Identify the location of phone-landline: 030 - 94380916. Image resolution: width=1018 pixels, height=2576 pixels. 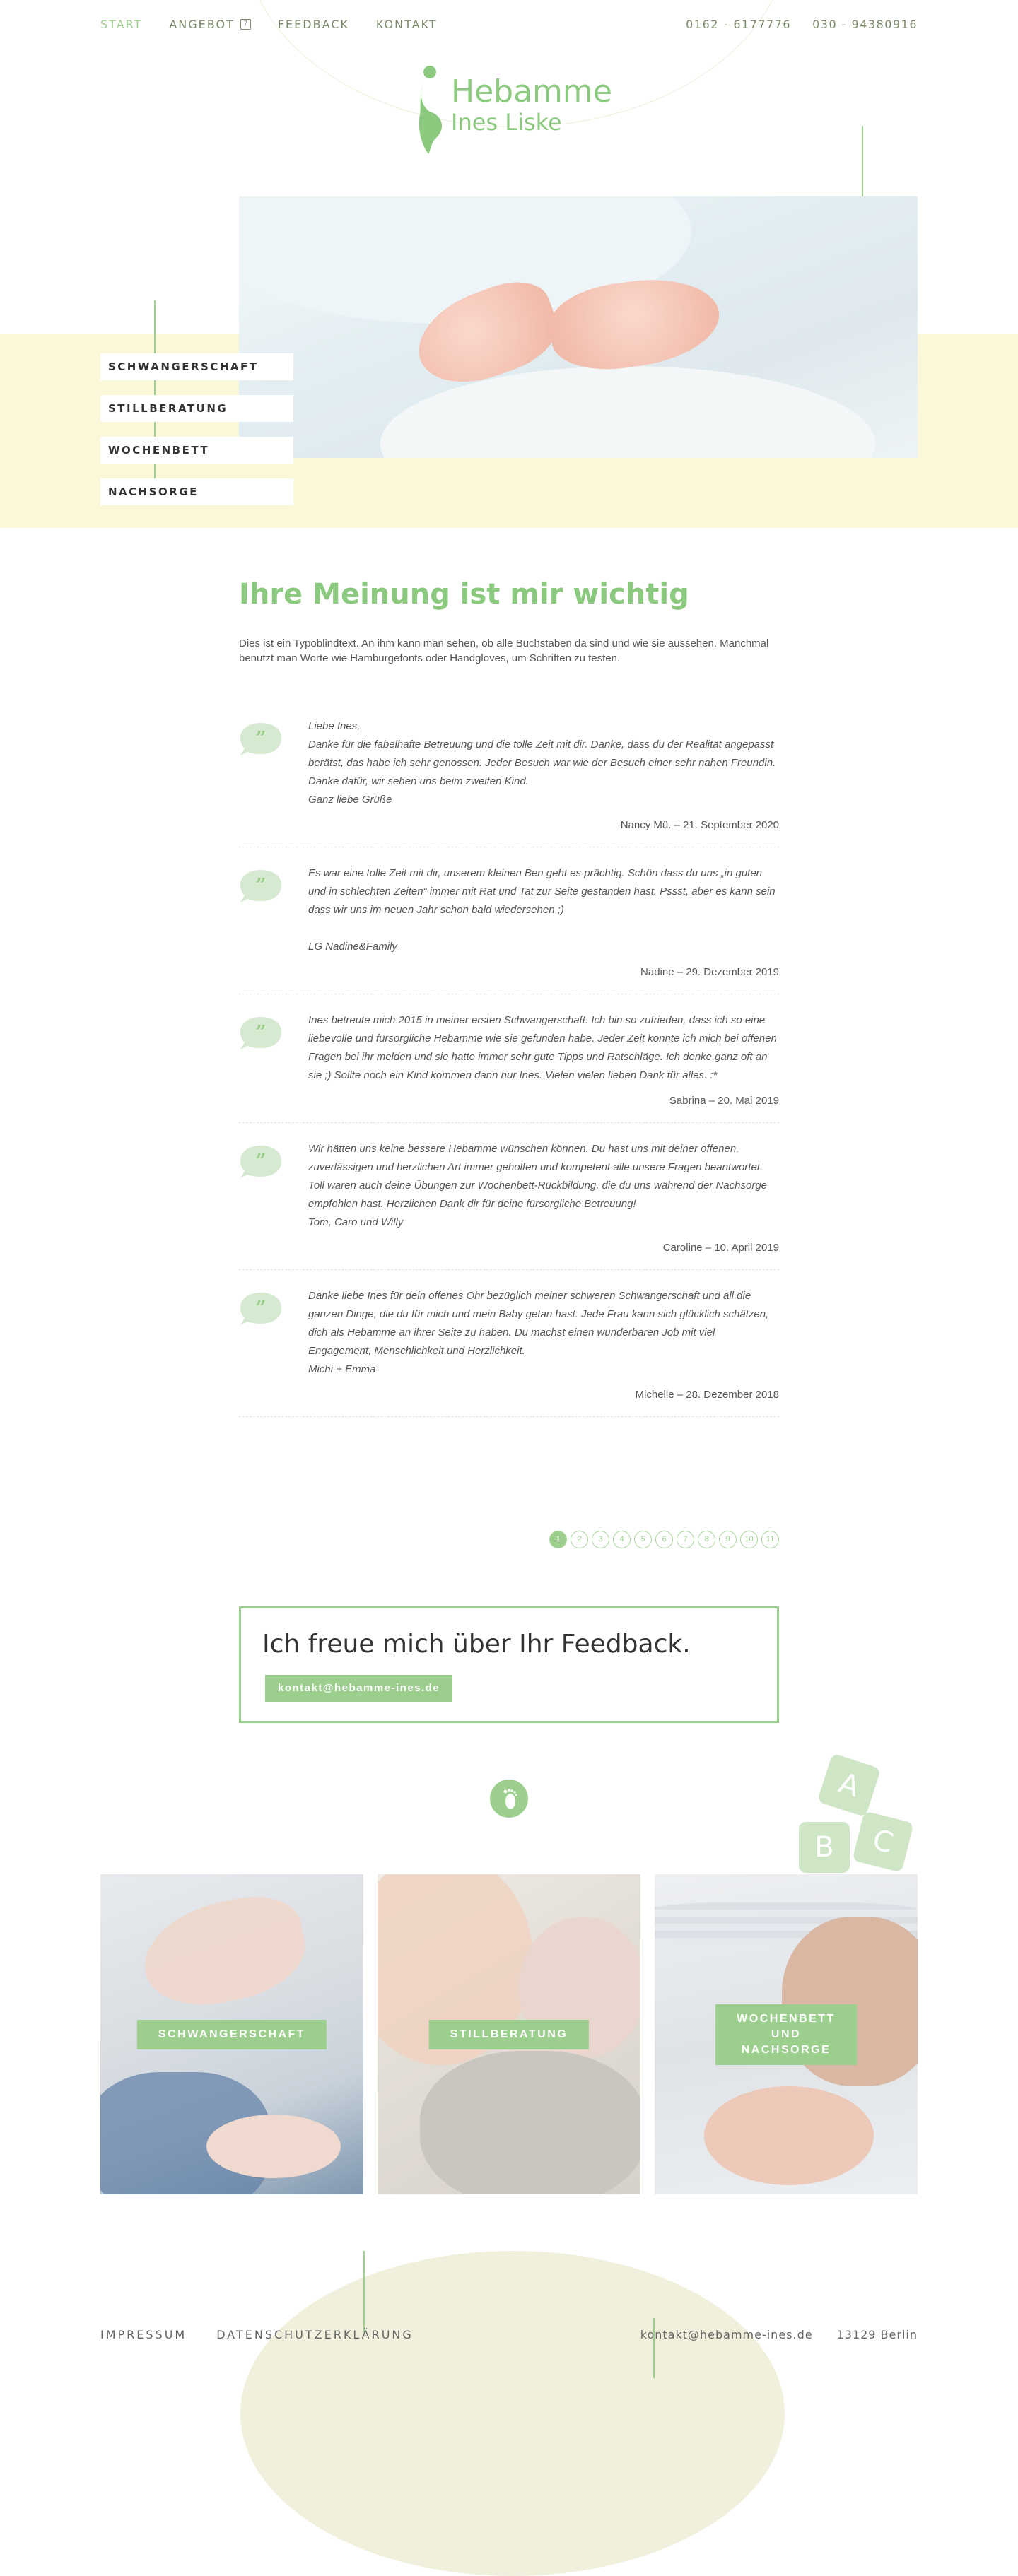
(865, 24).